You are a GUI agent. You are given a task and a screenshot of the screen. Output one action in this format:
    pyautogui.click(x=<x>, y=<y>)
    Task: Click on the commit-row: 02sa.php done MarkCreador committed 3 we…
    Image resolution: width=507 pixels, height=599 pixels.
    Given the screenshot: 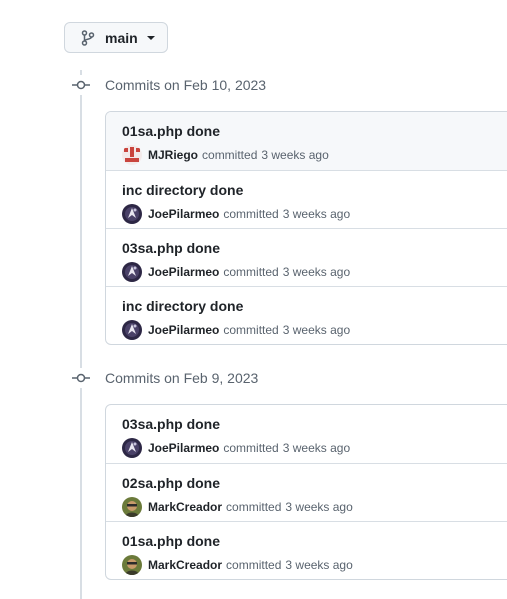 What is the action you would take?
    pyautogui.click(x=306, y=492)
    